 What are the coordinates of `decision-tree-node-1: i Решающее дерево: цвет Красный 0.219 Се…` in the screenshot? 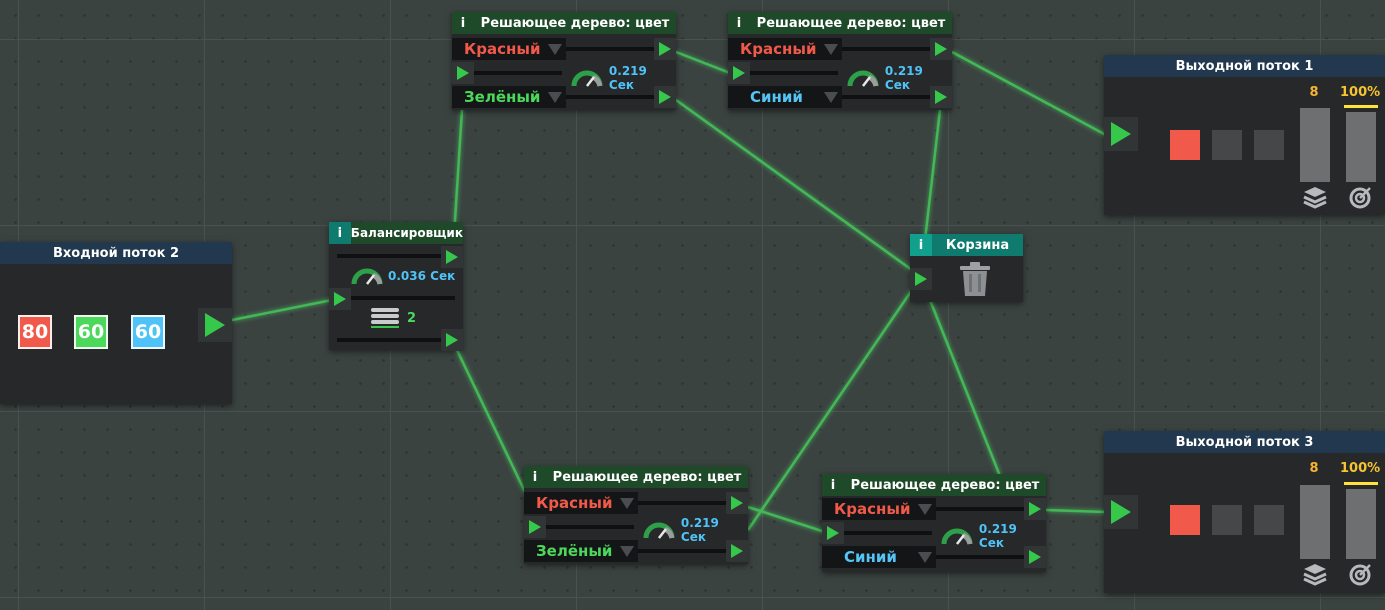 It's located at (564, 61).